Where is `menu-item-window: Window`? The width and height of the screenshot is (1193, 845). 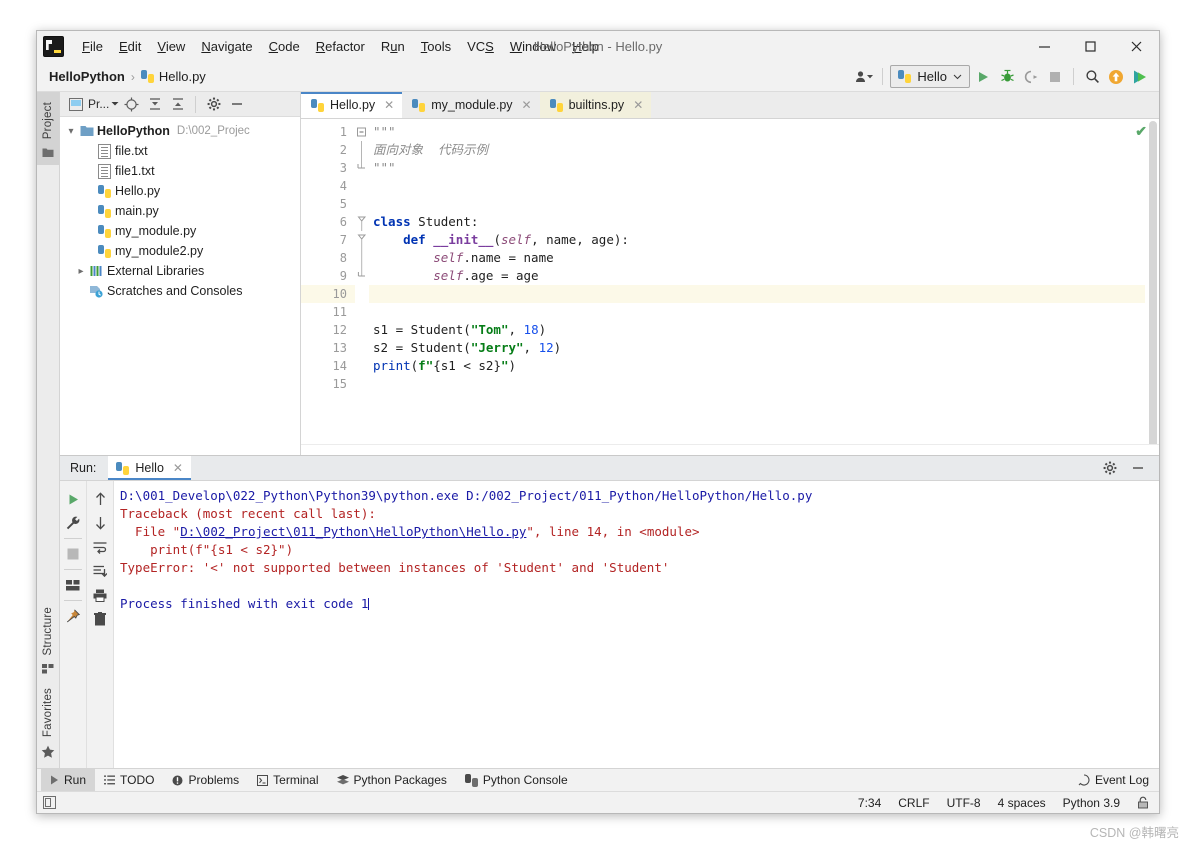 menu-item-window: Window is located at coordinates (533, 46).